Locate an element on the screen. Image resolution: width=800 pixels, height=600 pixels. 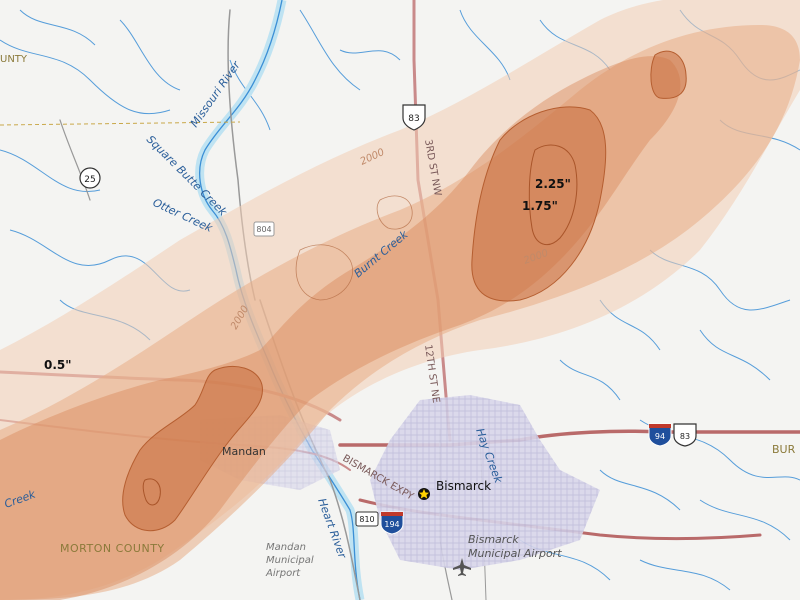
morton-county-label: MORTON COUNTY is located at coordinates (112, 548).